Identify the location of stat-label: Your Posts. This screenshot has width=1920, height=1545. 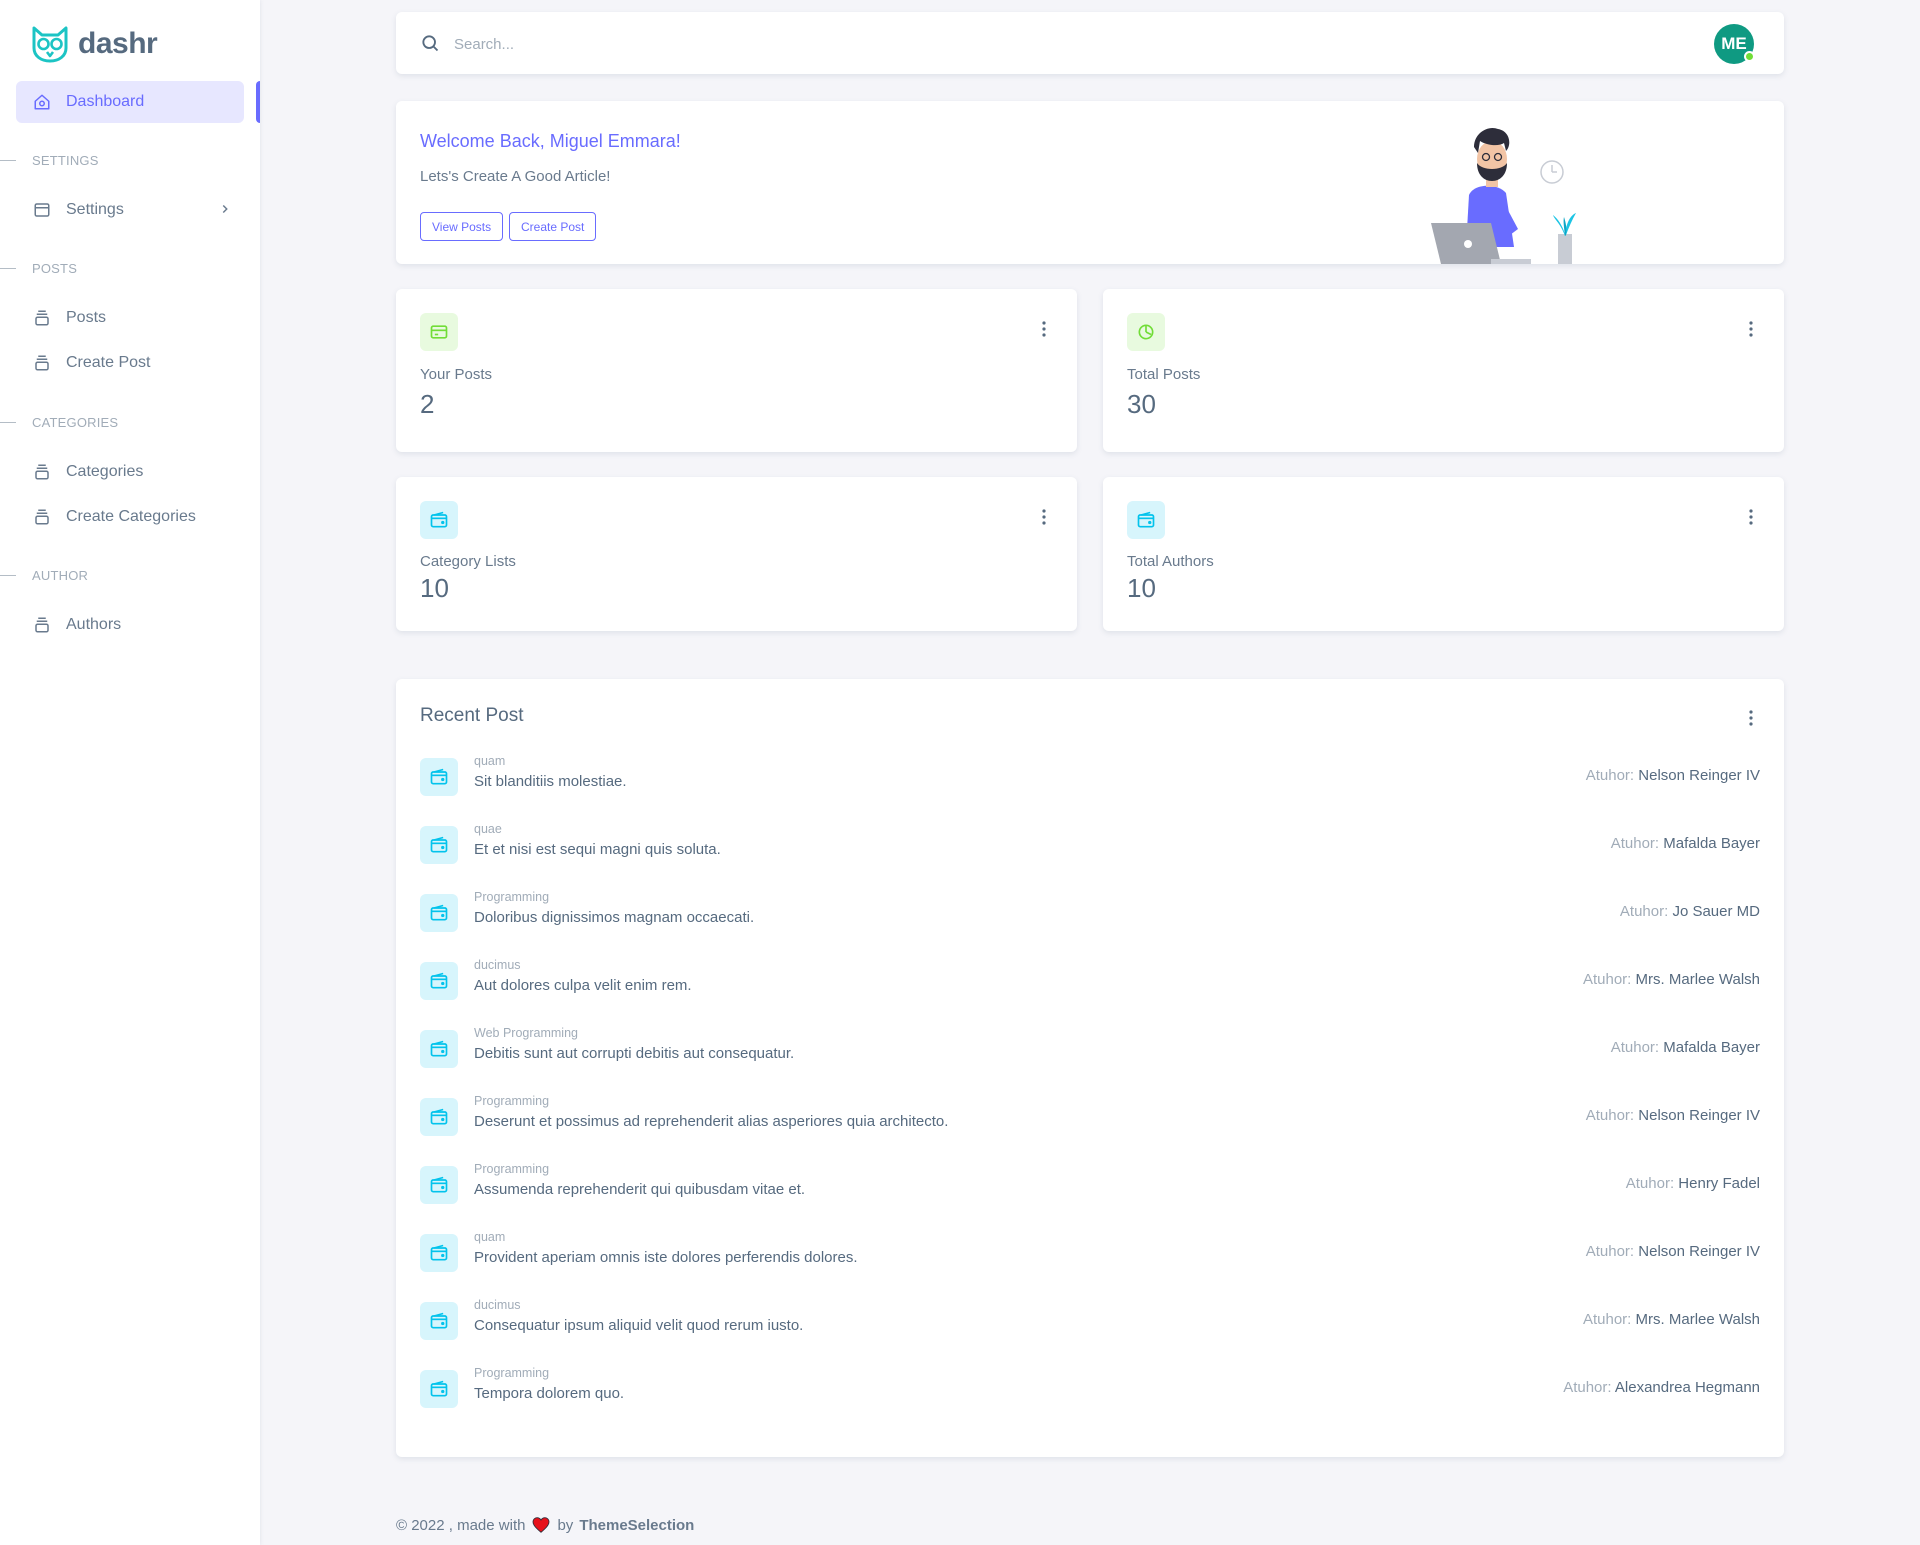
(456, 374).